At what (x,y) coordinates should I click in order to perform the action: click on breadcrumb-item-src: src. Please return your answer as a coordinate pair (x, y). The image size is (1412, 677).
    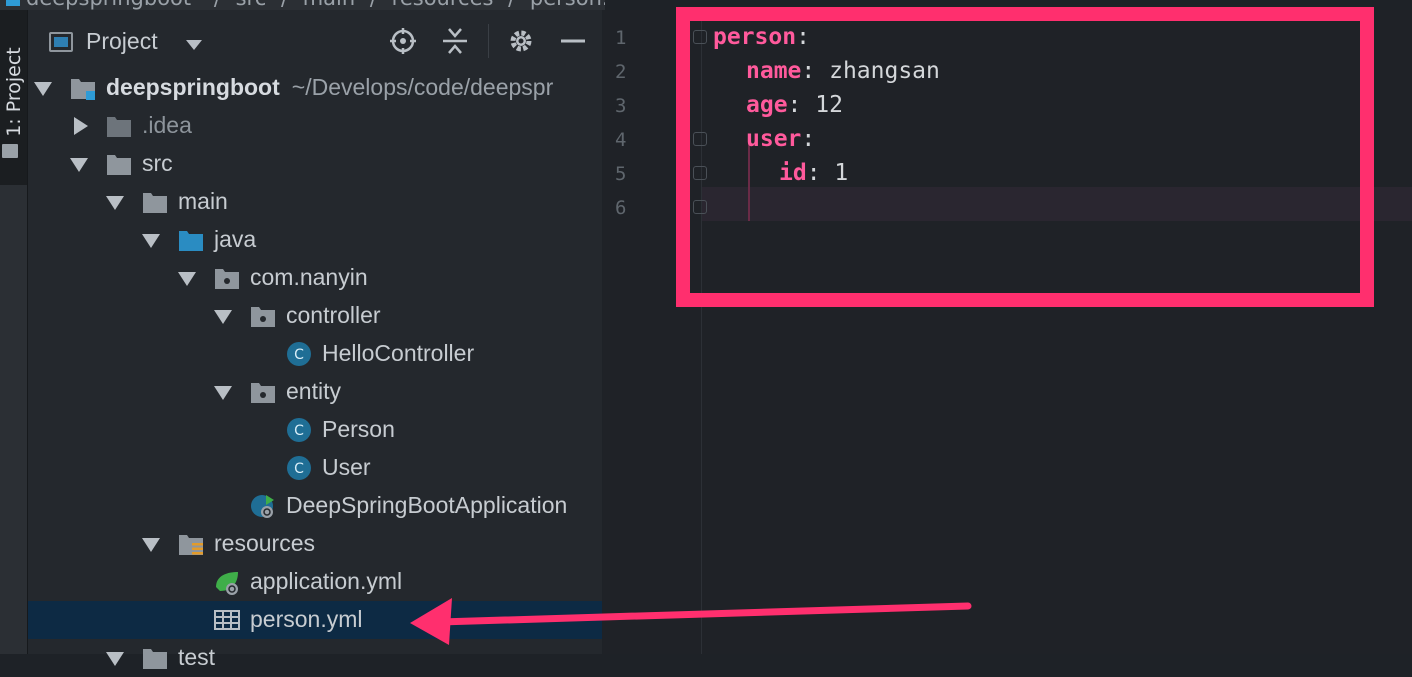
    Looking at the image, I should click on (251, 5).